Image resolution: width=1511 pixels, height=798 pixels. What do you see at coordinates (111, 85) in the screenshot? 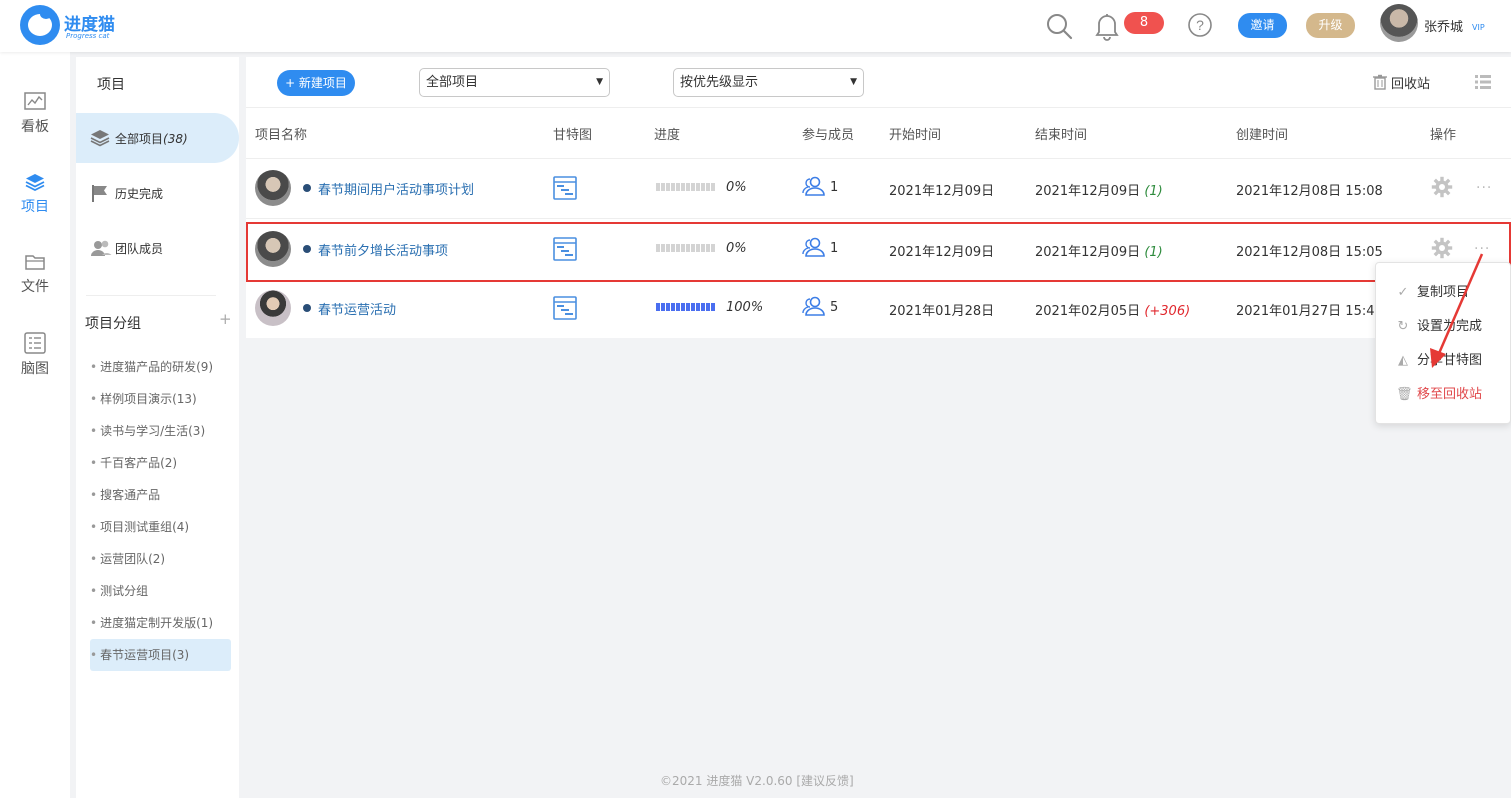
I see `sidebar-title: 项目` at bounding box center [111, 85].